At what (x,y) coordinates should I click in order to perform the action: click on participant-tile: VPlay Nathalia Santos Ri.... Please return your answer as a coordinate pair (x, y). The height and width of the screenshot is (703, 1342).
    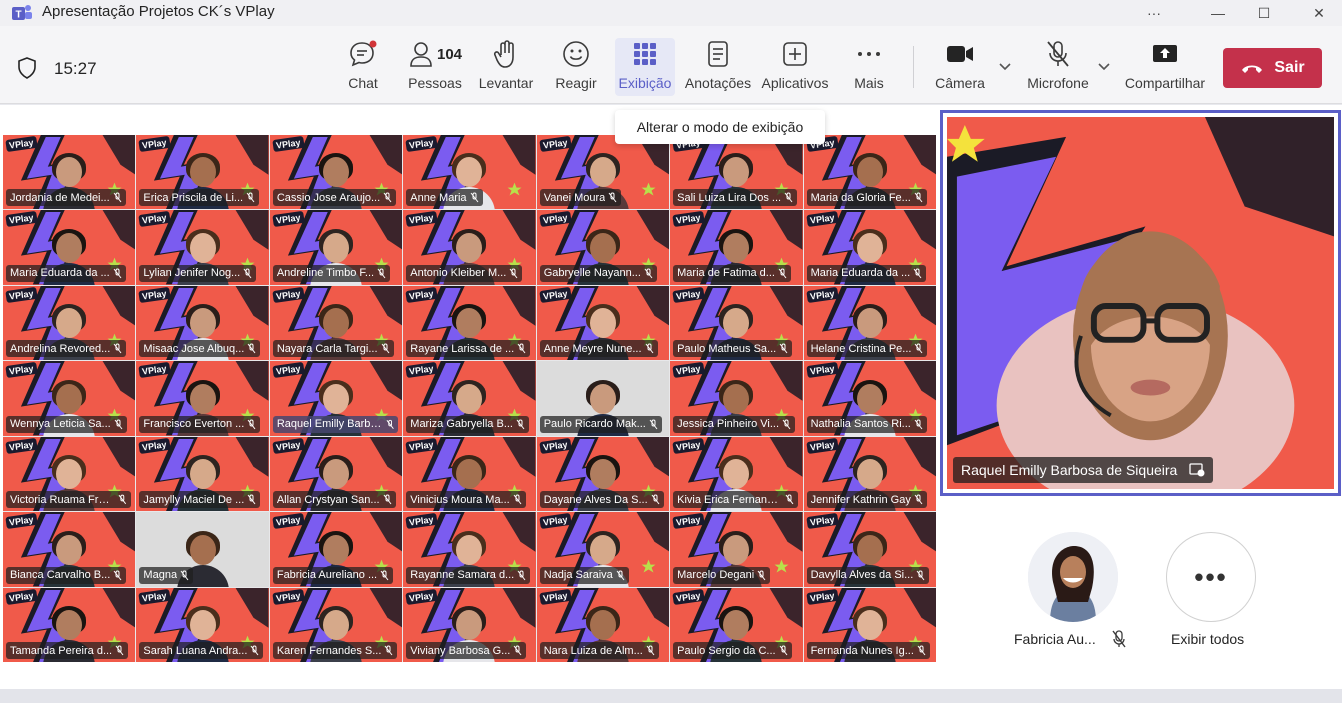
    Looking at the image, I should click on (869, 398).